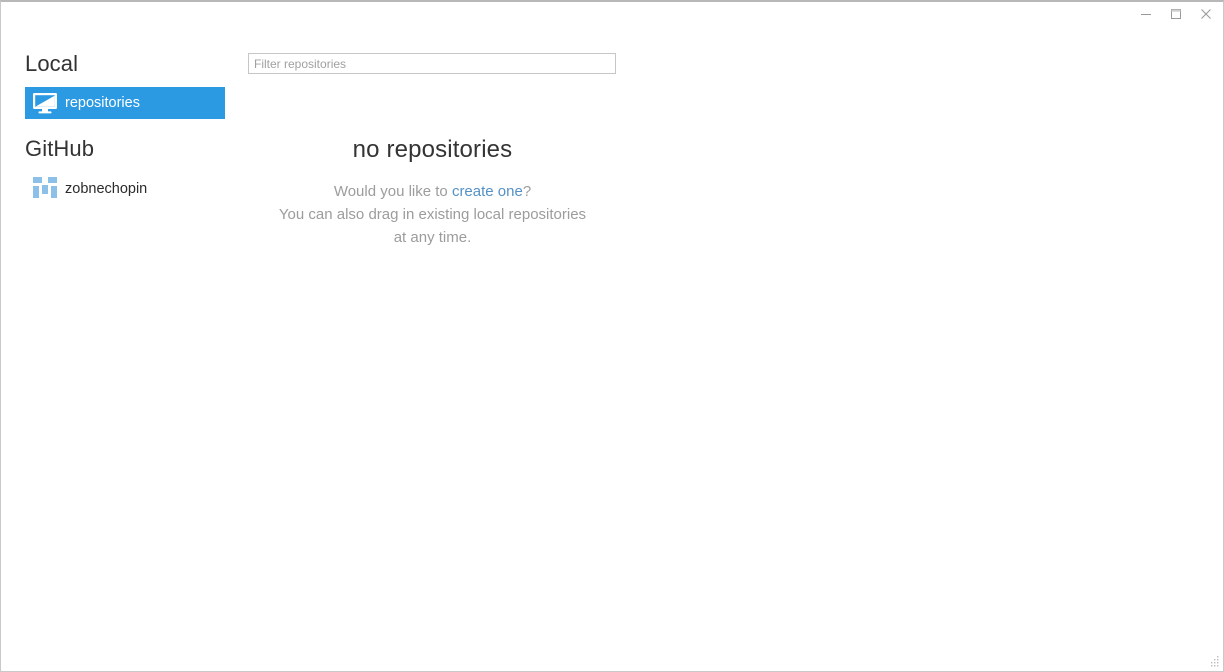 This screenshot has height=672, width=1224. I want to click on filter-repositories-input, so click(432, 63).